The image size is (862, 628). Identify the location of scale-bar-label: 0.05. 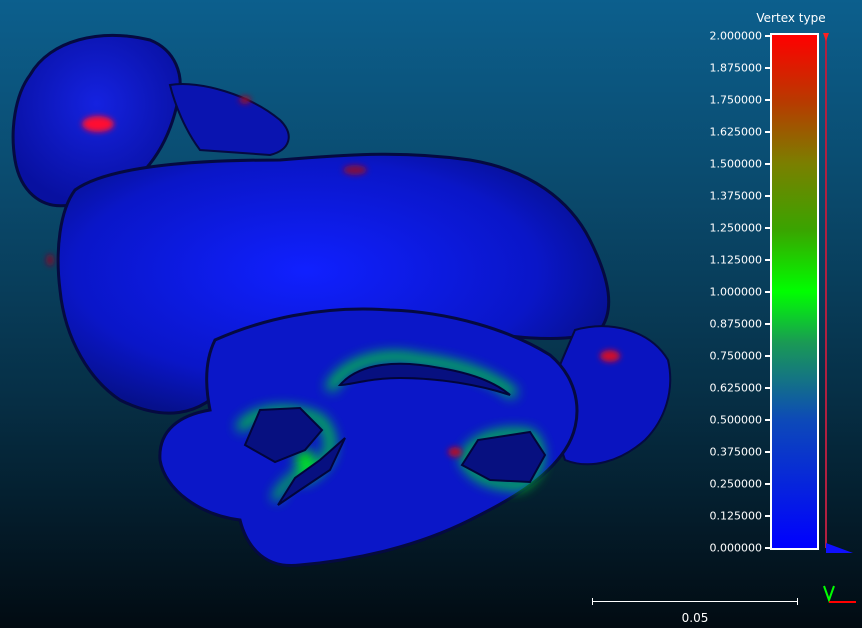
(695, 618).